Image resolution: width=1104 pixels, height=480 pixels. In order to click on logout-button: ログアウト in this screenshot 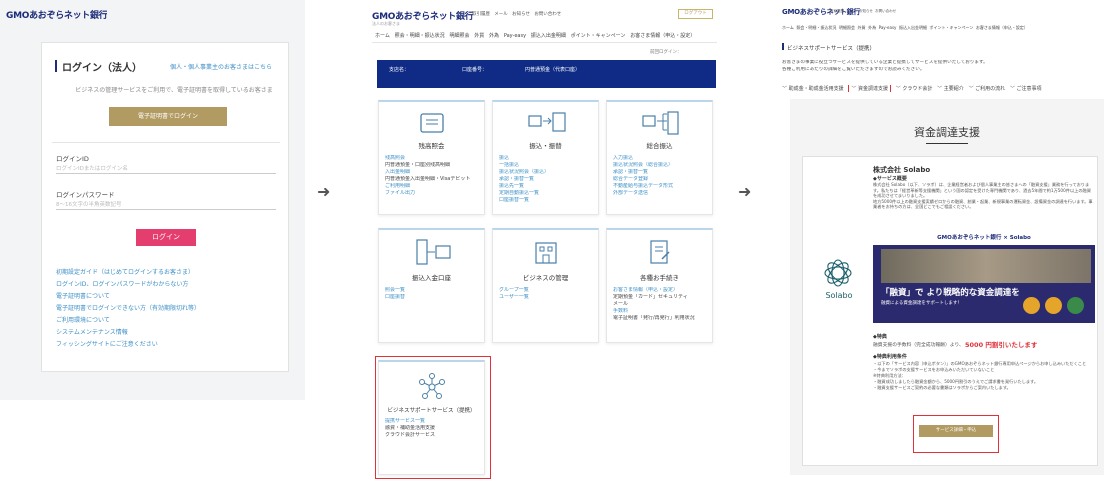, I will do `click(695, 14)`.